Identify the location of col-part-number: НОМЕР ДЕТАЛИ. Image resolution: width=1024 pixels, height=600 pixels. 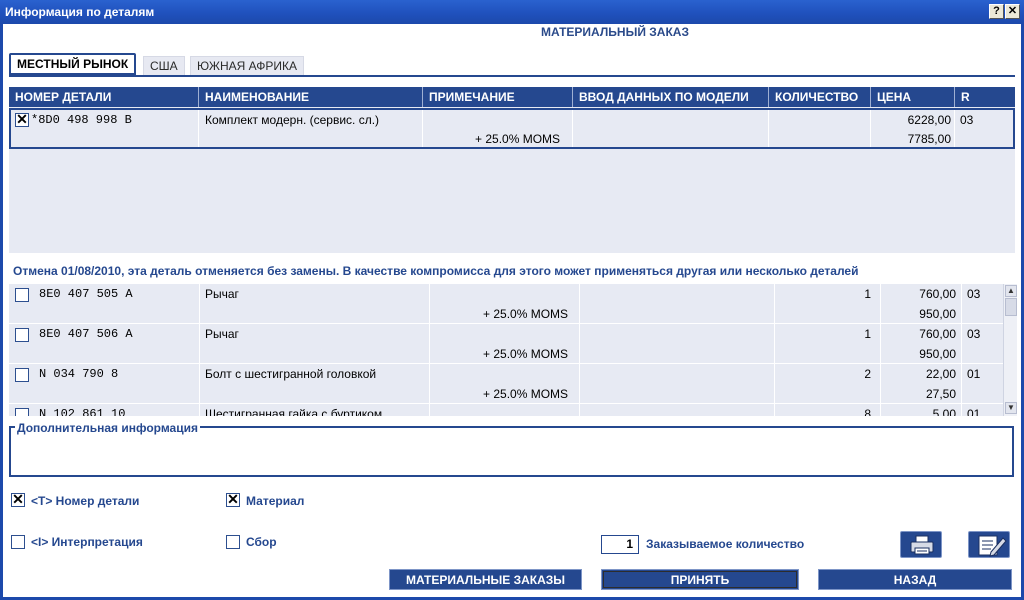
(104, 97).